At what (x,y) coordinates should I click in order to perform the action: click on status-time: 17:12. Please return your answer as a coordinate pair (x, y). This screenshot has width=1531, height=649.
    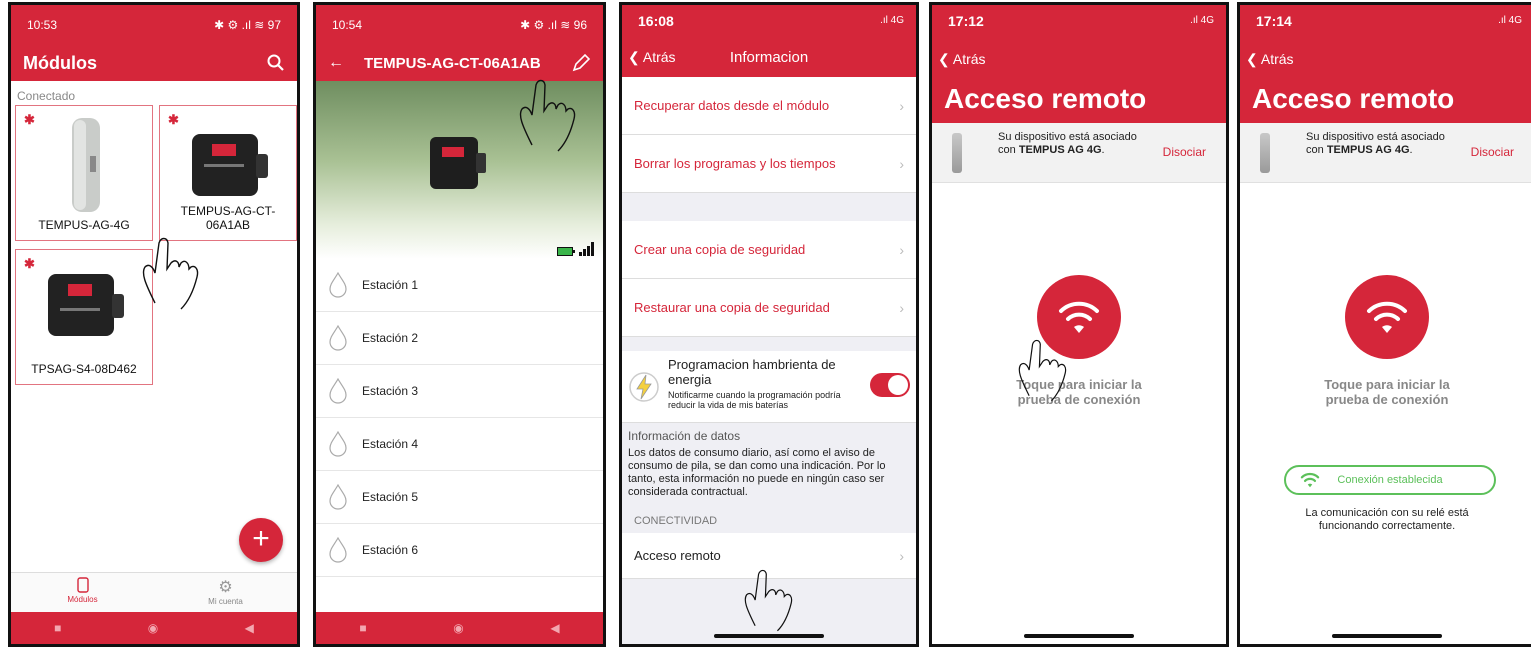
    Looking at the image, I should click on (966, 21).